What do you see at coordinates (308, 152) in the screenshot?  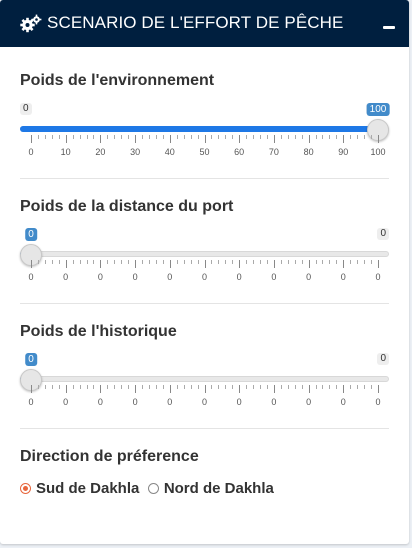 I see `slider-tick-label: 80` at bounding box center [308, 152].